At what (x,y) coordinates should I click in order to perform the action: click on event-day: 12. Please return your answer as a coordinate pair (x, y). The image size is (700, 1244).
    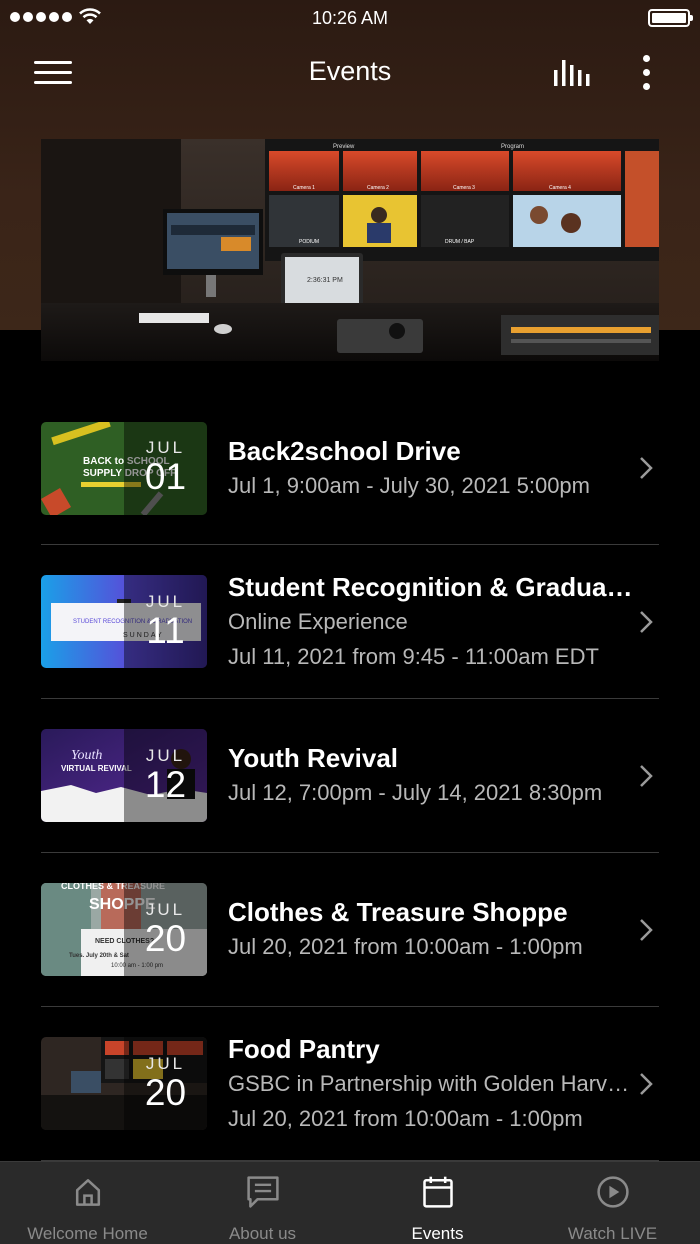
    Looking at the image, I should click on (165, 784).